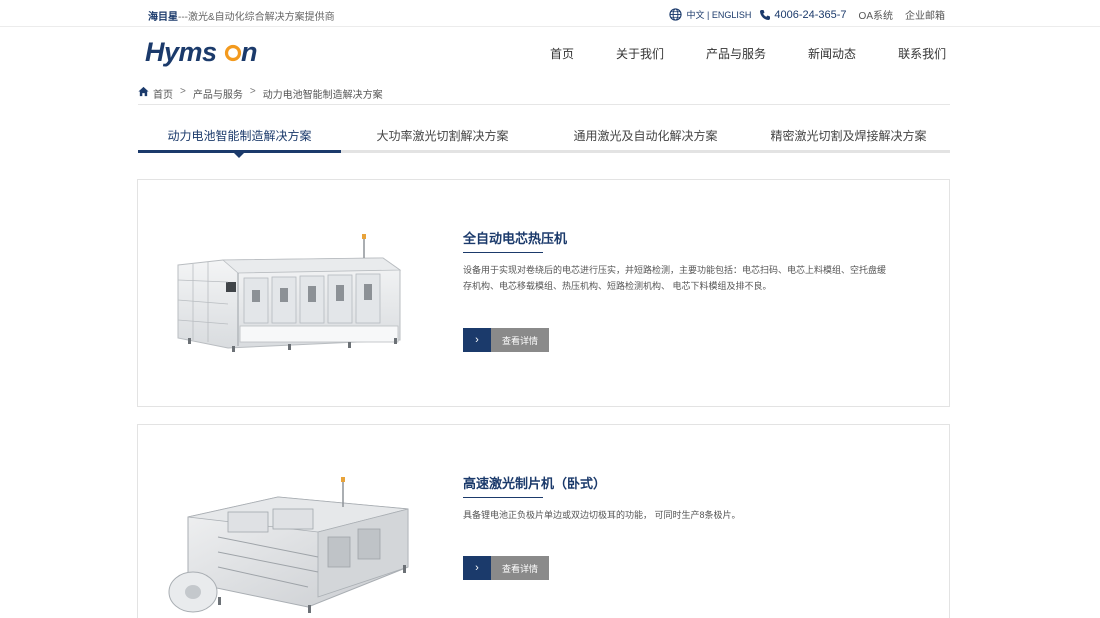 The height and width of the screenshot is (618, 1100). What do you see at coordinates (876, 14) in the screenshot?
I see `oa-system-link: OA系统` at bounding box center [876, 14].